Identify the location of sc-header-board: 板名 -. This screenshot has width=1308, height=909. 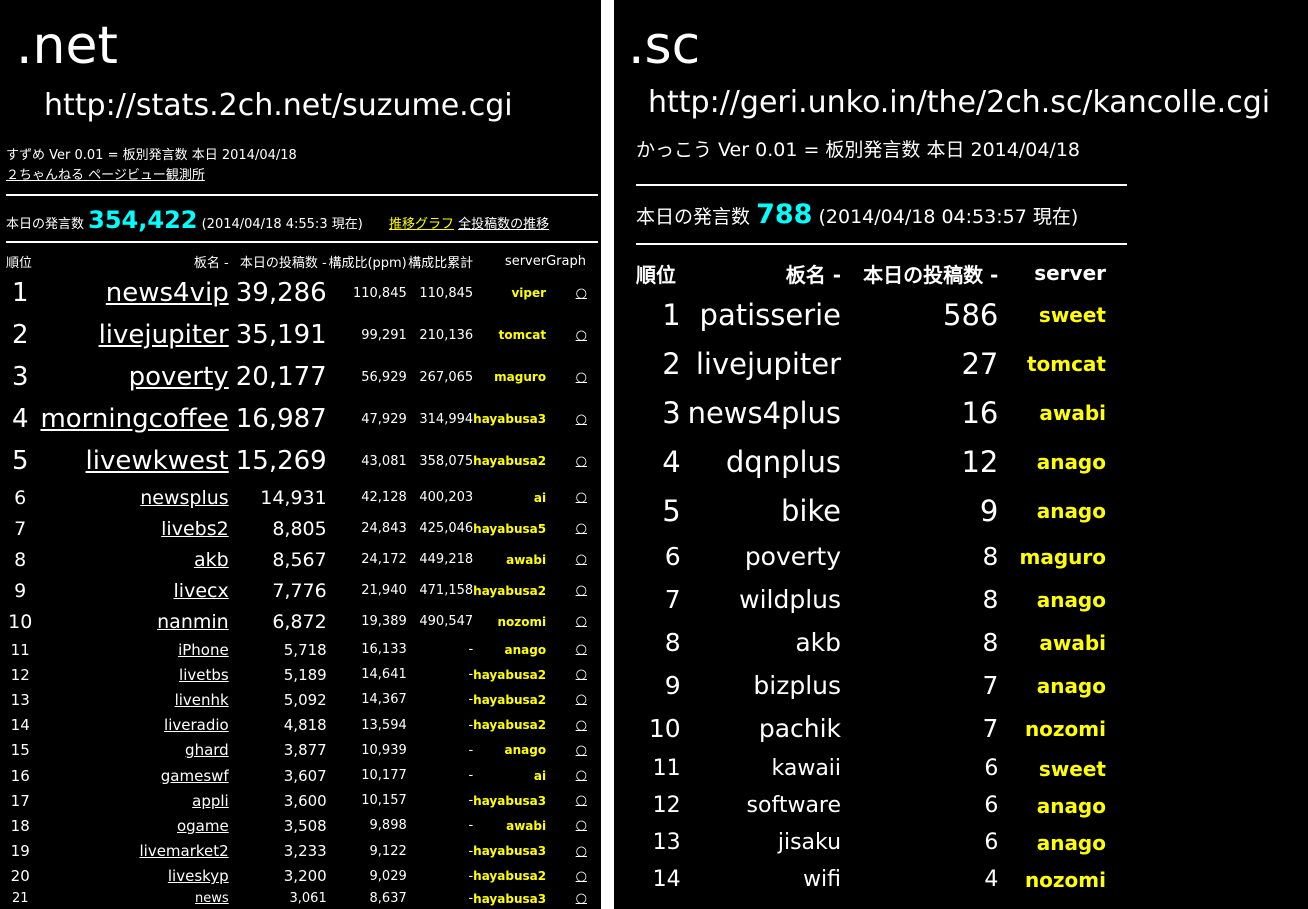
(761, 273).